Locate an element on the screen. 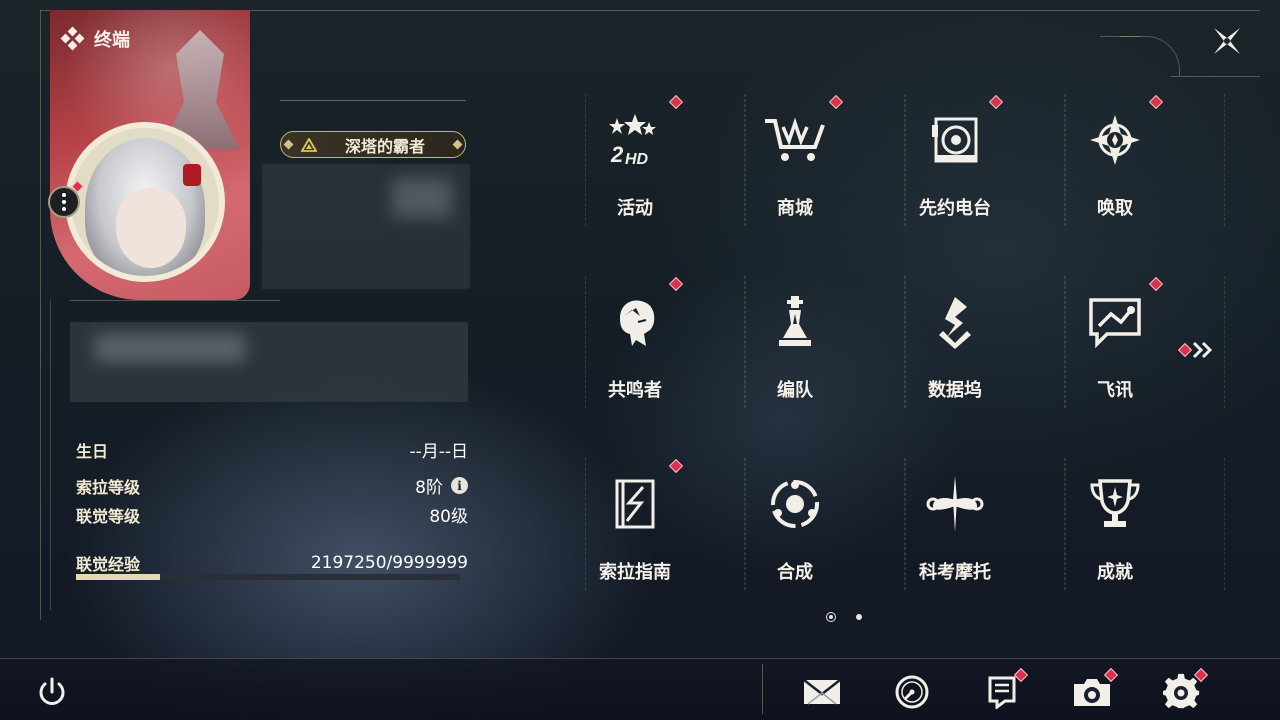  shop-cart-icon is located at coordinates (795, 140).